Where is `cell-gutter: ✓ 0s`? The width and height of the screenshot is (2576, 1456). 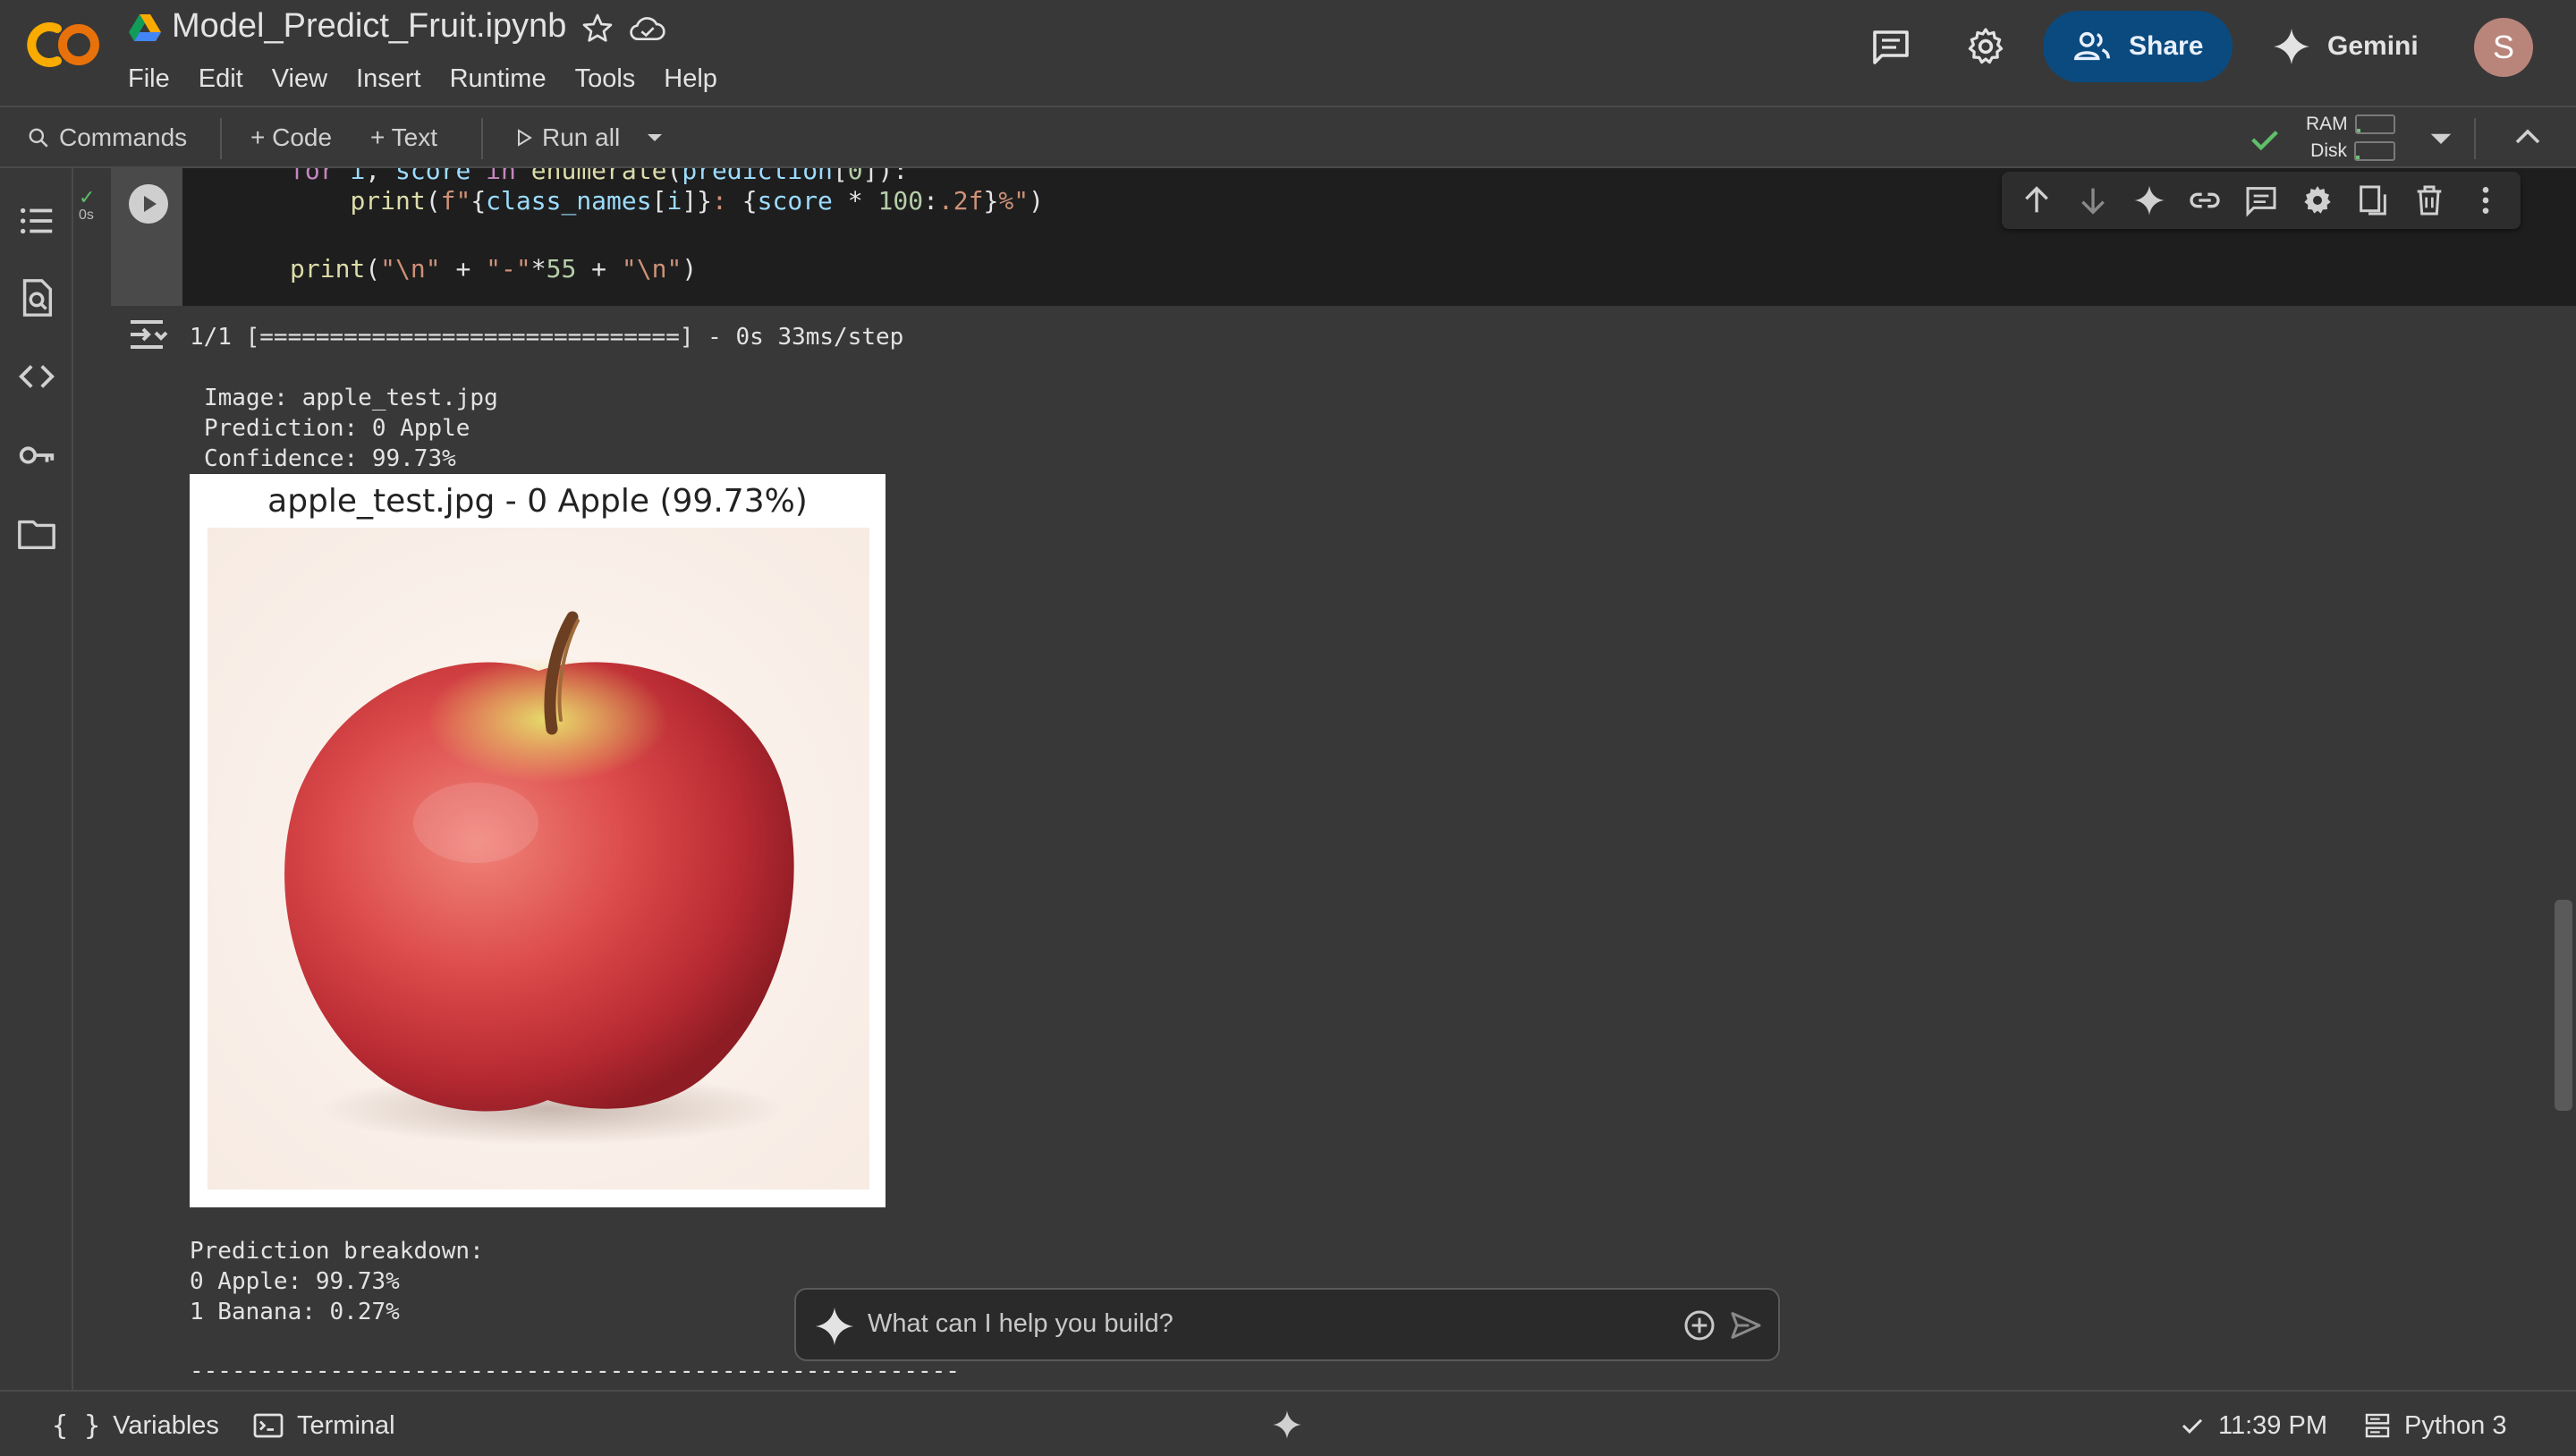
cell-gutter: ✓ 0s is located at coordinates (92, 779).